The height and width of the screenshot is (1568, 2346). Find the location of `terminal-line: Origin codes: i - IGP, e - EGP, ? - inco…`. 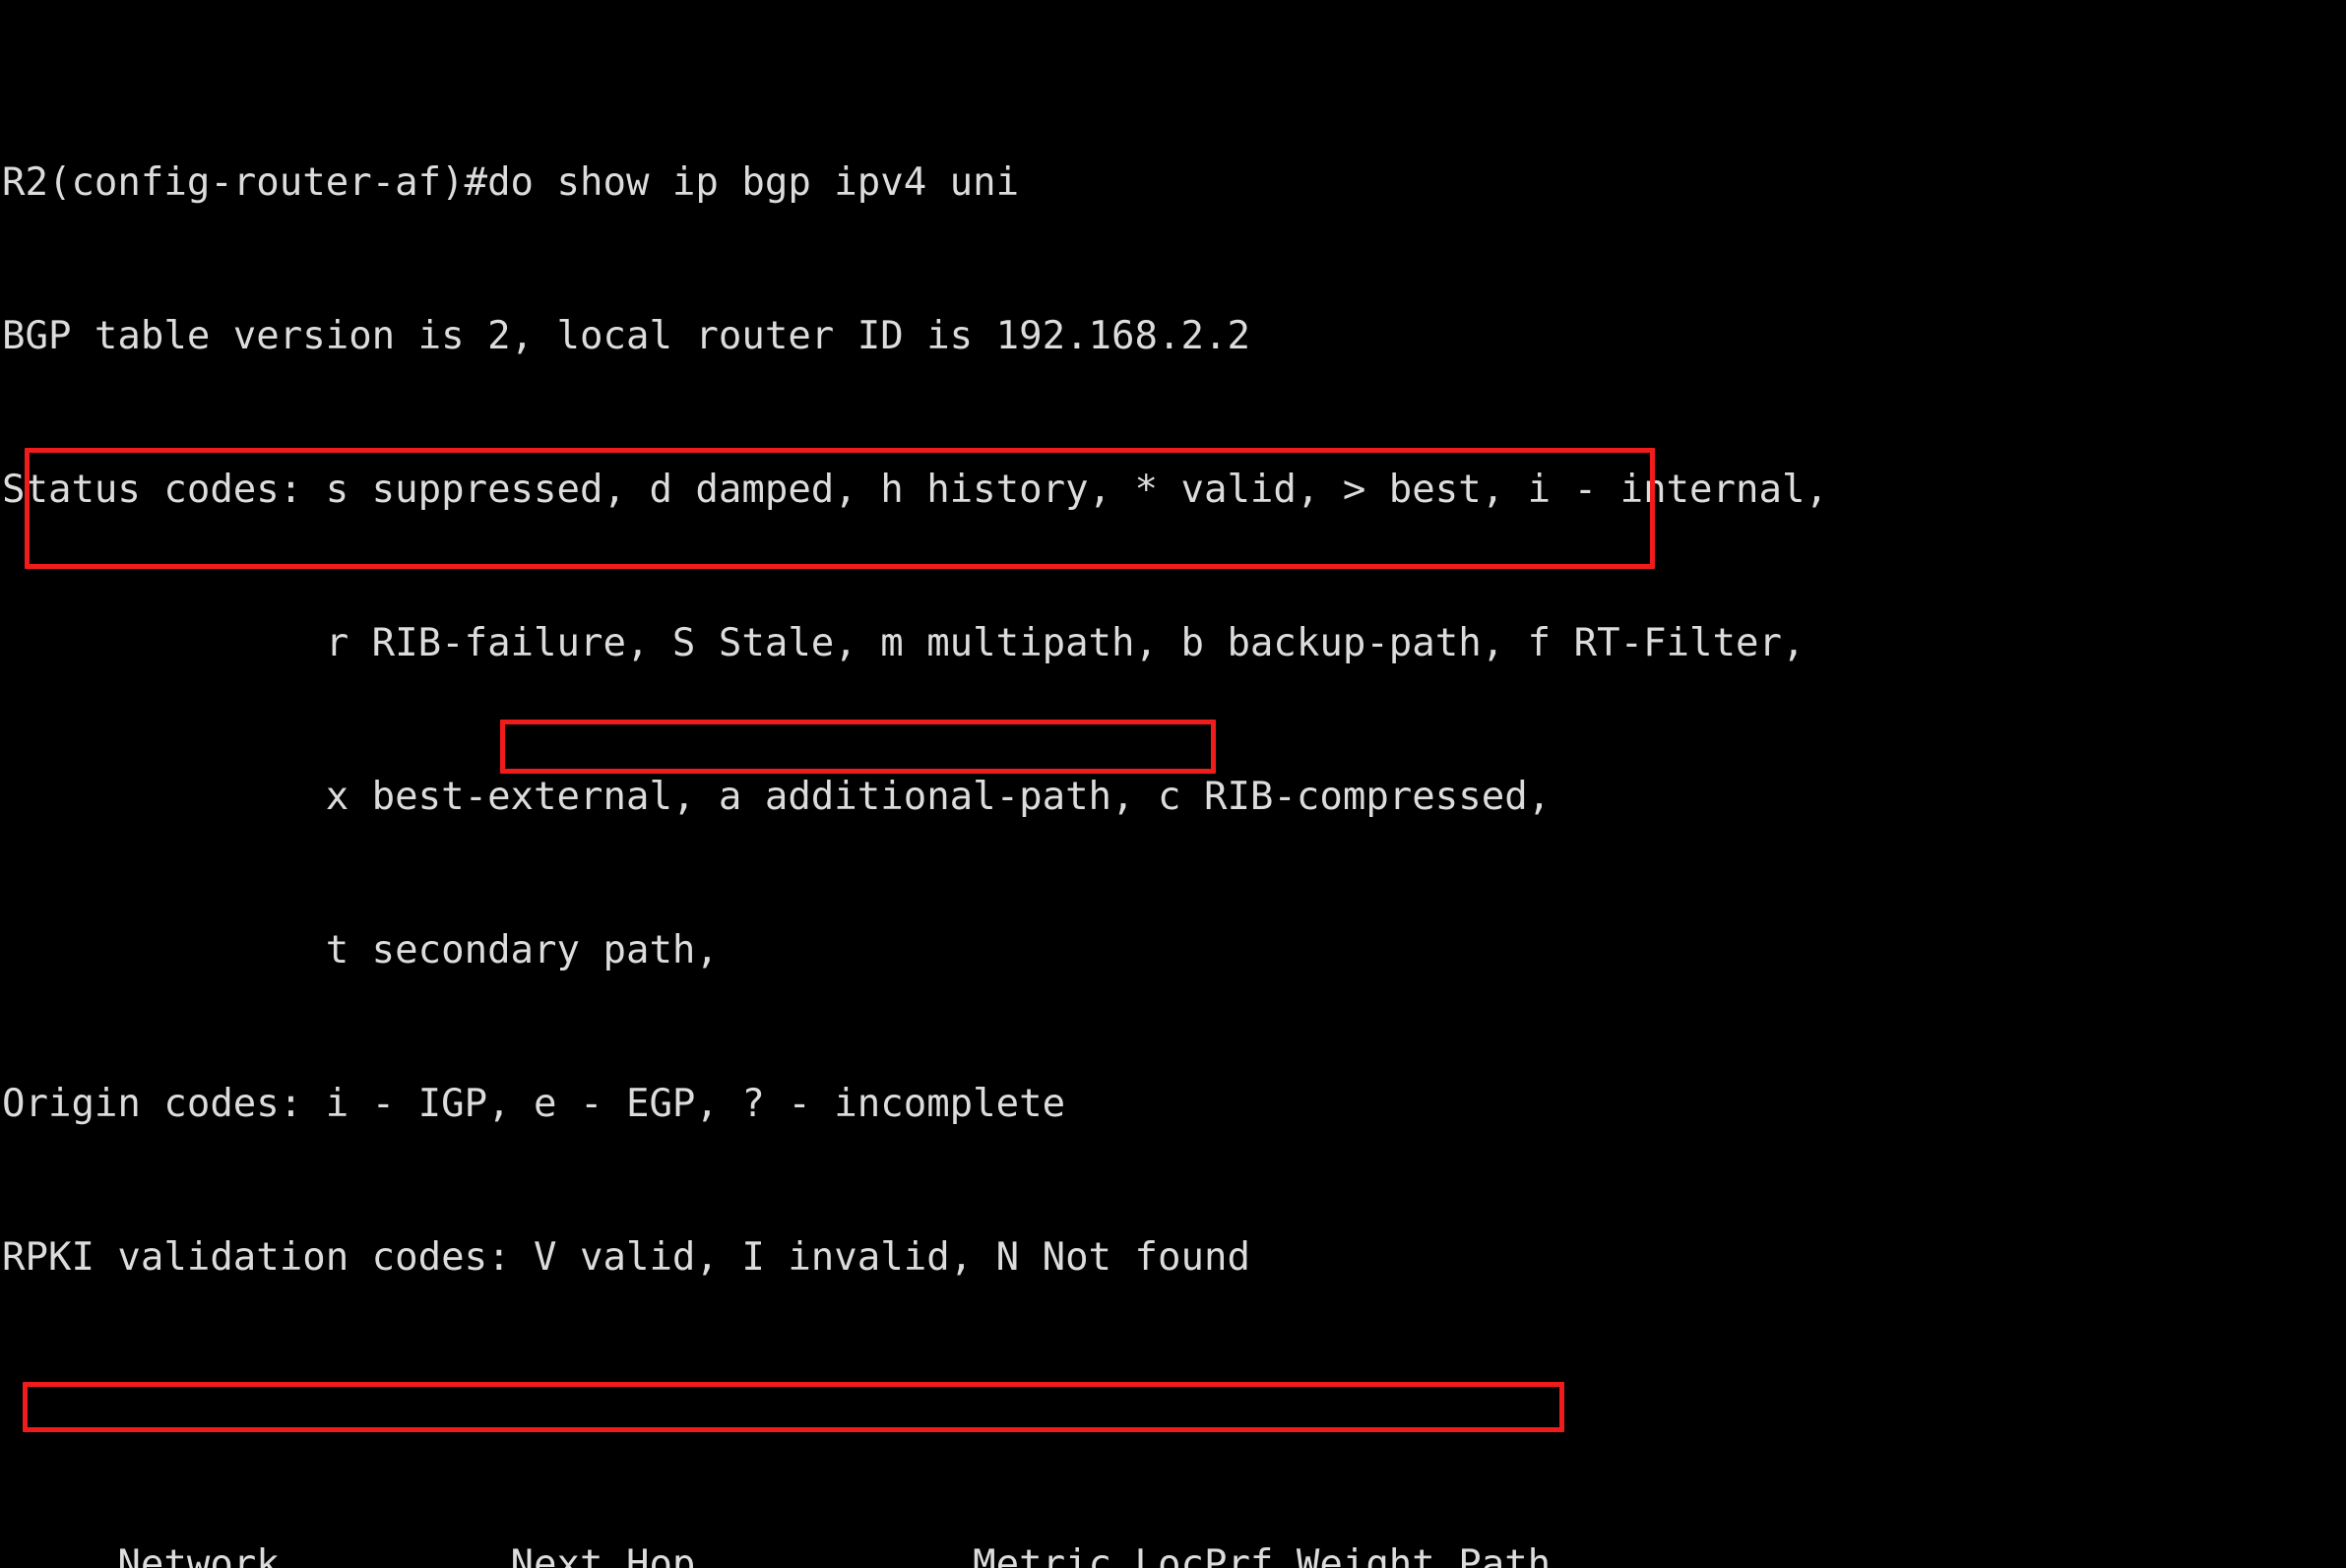

terminal-line: Origin codes: i - IGP, e - EGP, ? - inco… is located at coordinates (534, 1104).